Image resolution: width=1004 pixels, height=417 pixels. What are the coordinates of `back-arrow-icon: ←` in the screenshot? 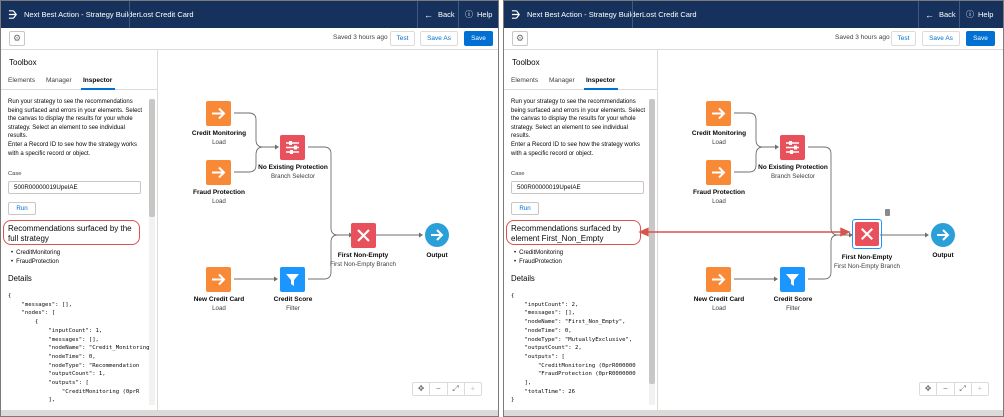 It's located at (929, 14).